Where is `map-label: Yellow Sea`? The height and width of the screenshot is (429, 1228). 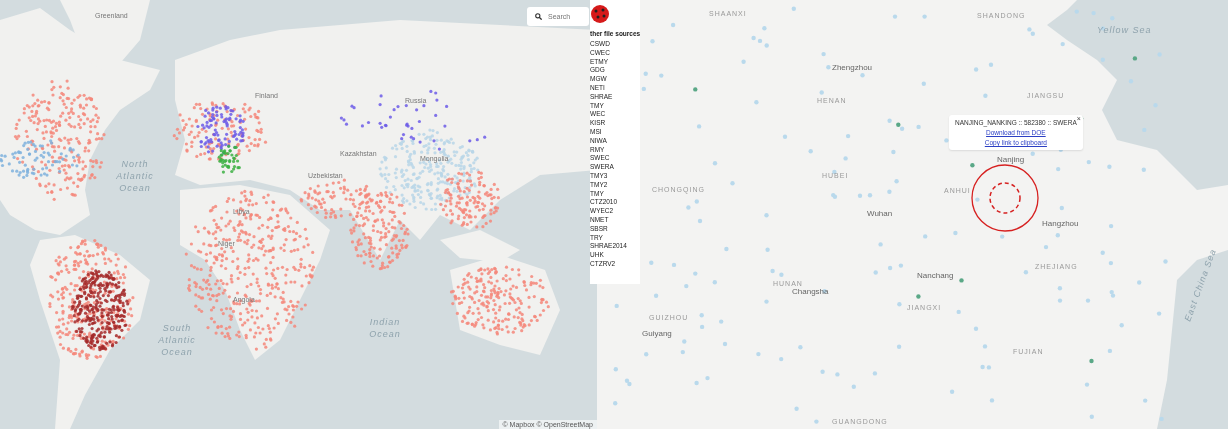
map-label: Yellow Sea is located at coordinates (1124, 30).